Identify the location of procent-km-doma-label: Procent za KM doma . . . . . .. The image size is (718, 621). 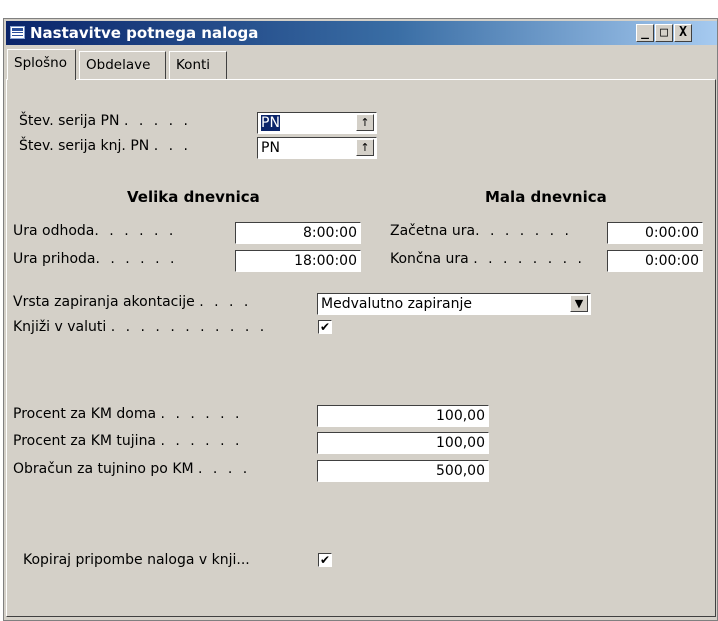
(128, 414).